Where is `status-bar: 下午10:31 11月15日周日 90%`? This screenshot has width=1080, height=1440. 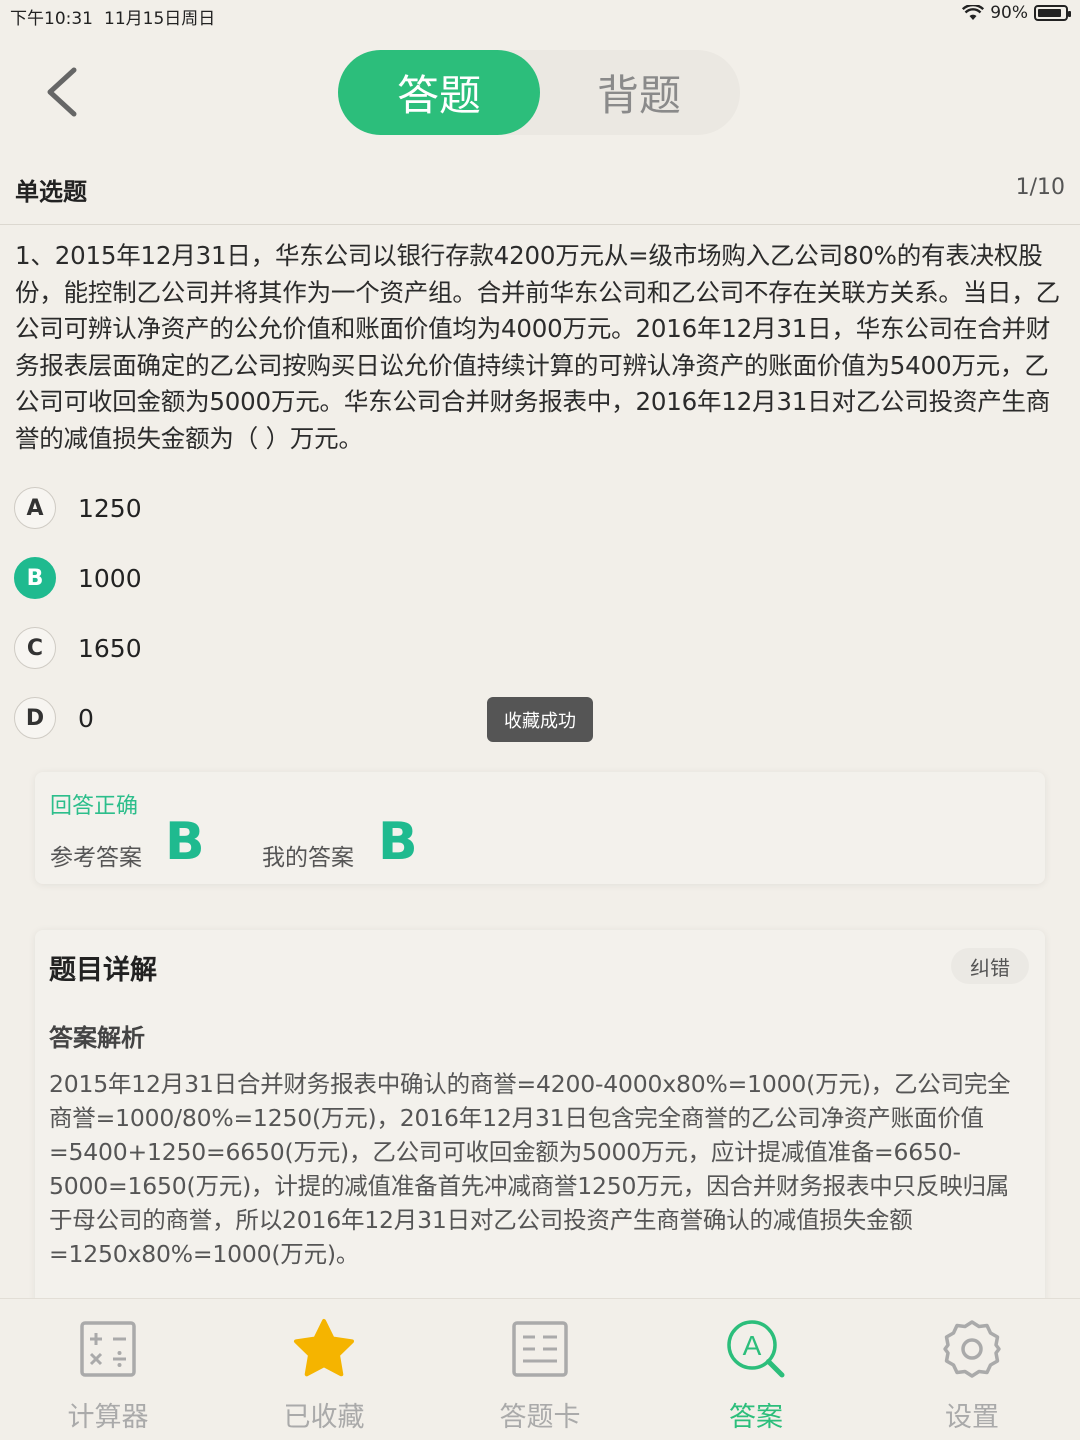 status-bar: 下午10:31 11月15日周日 90% is located at coordinates (540, 15).